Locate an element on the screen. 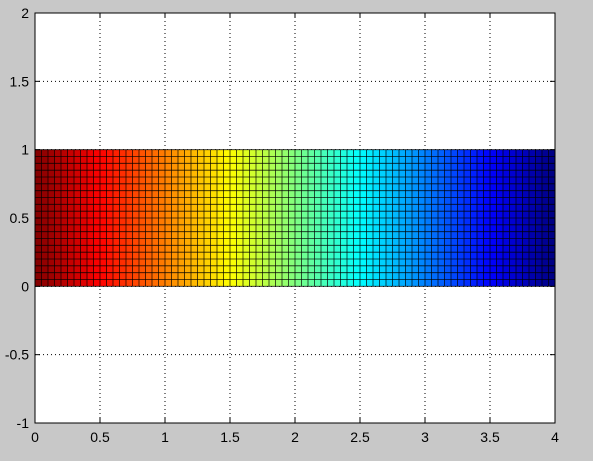 The image size is (593, 461). x-tick-label: 2.5 is located at coordinates (360, 437).